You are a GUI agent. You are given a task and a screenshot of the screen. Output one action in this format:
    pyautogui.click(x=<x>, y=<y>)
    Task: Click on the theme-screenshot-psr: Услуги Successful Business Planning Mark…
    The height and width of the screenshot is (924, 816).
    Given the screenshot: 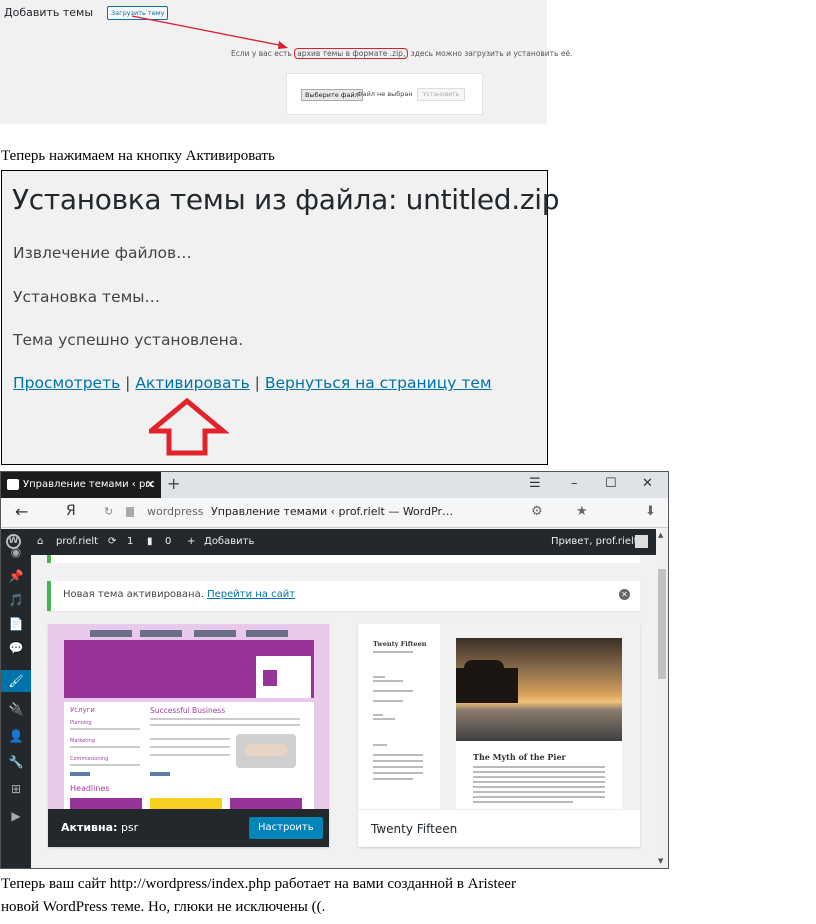 What is the action you would take?
    pyautogui.click(x=188, y=716)
    